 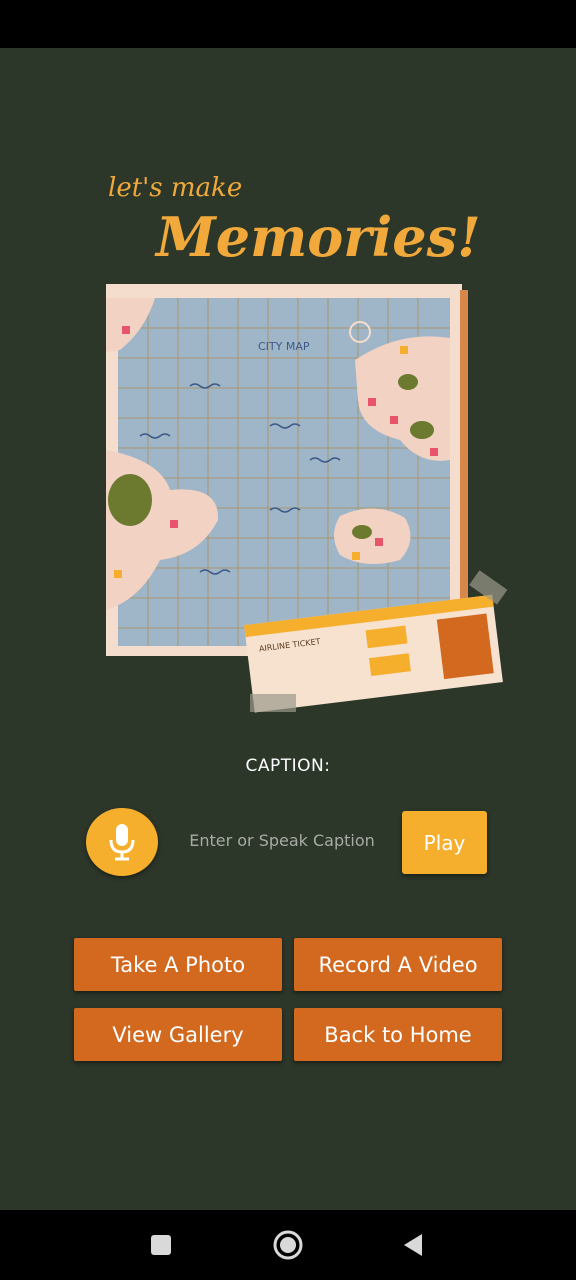 I want to click on microphone-button, so click(x=122, y=842).